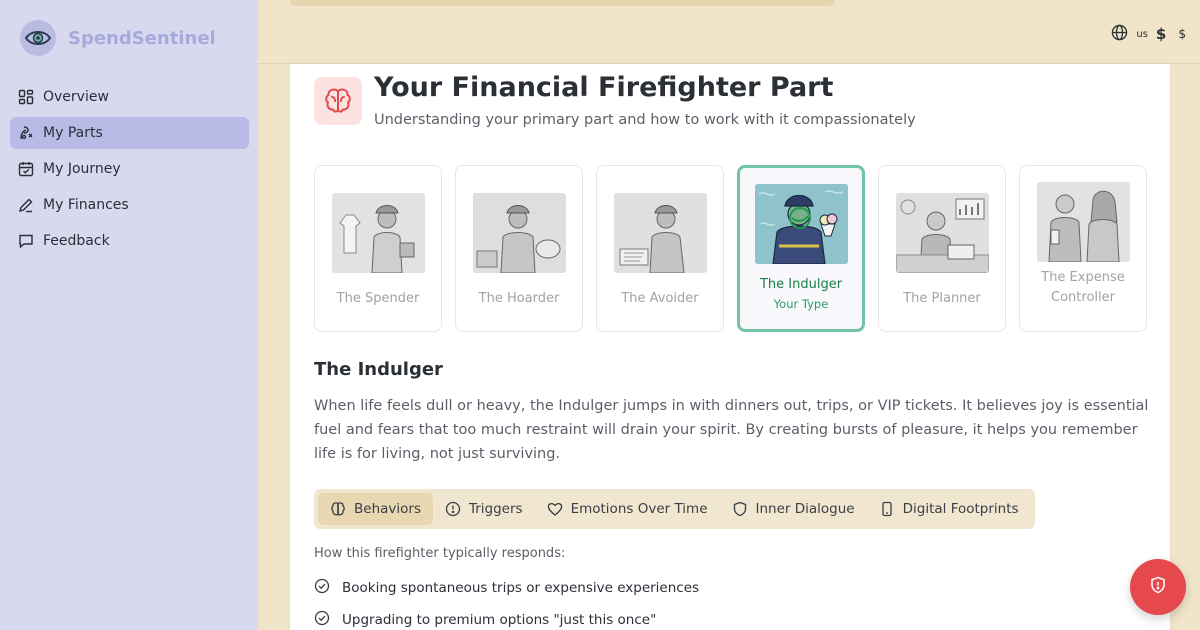 The height and width of the screenshot is (630, 1200). Describe the element at coordinates (440, 553) in the screenshot. I see `behaviors-intro: How this firefighter typically responds:` at that location.